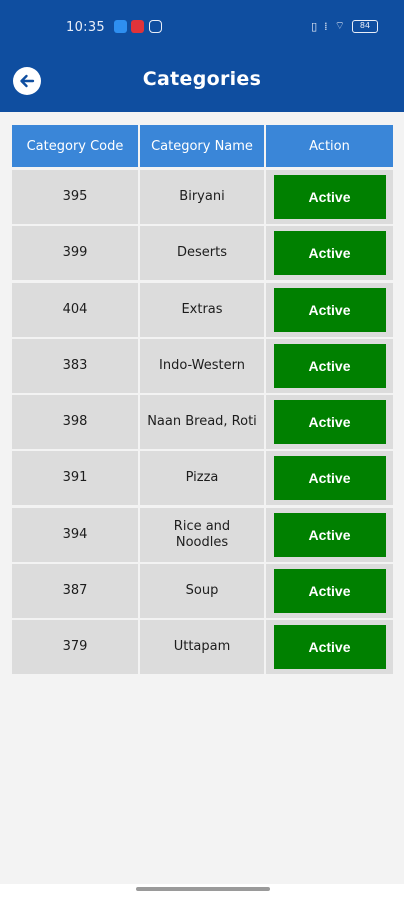 The height and width of the screenshot is (900, 404). I want to click on table-row: 395 Biryani Active, so click(202, 197).